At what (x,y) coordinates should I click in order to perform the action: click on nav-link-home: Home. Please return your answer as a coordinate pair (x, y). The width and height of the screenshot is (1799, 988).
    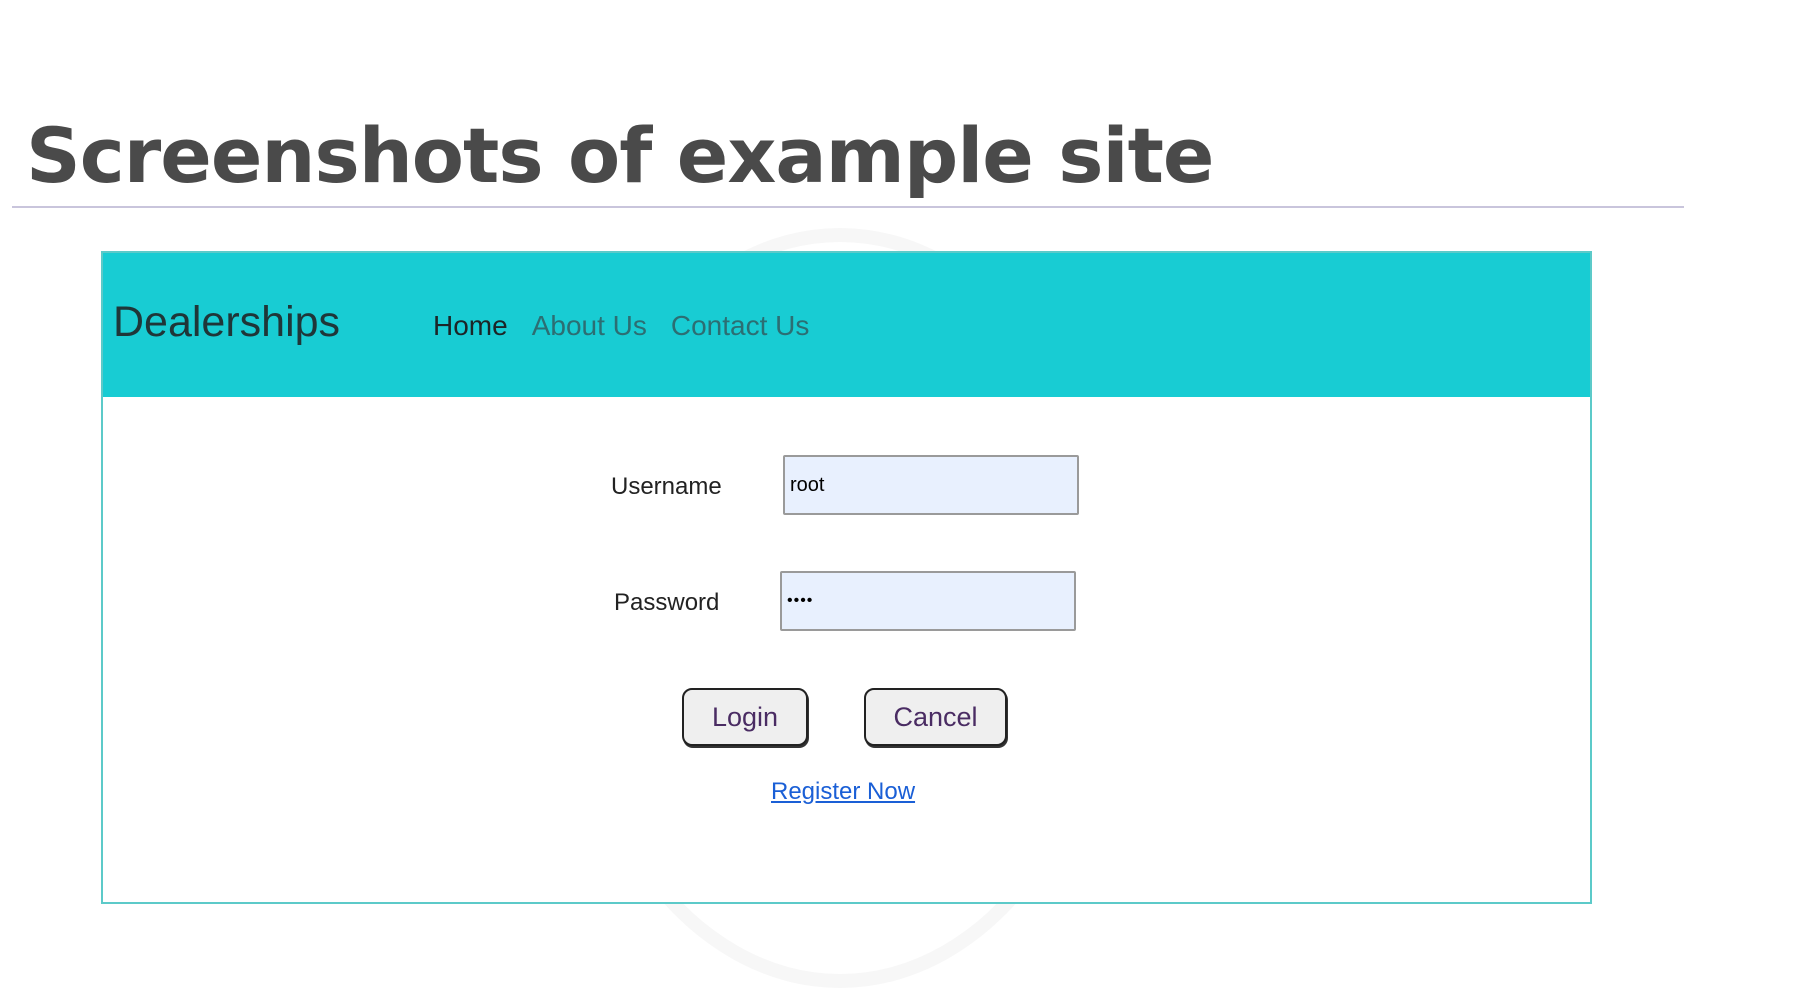
    Looking at the image, I should click on (470, 326).